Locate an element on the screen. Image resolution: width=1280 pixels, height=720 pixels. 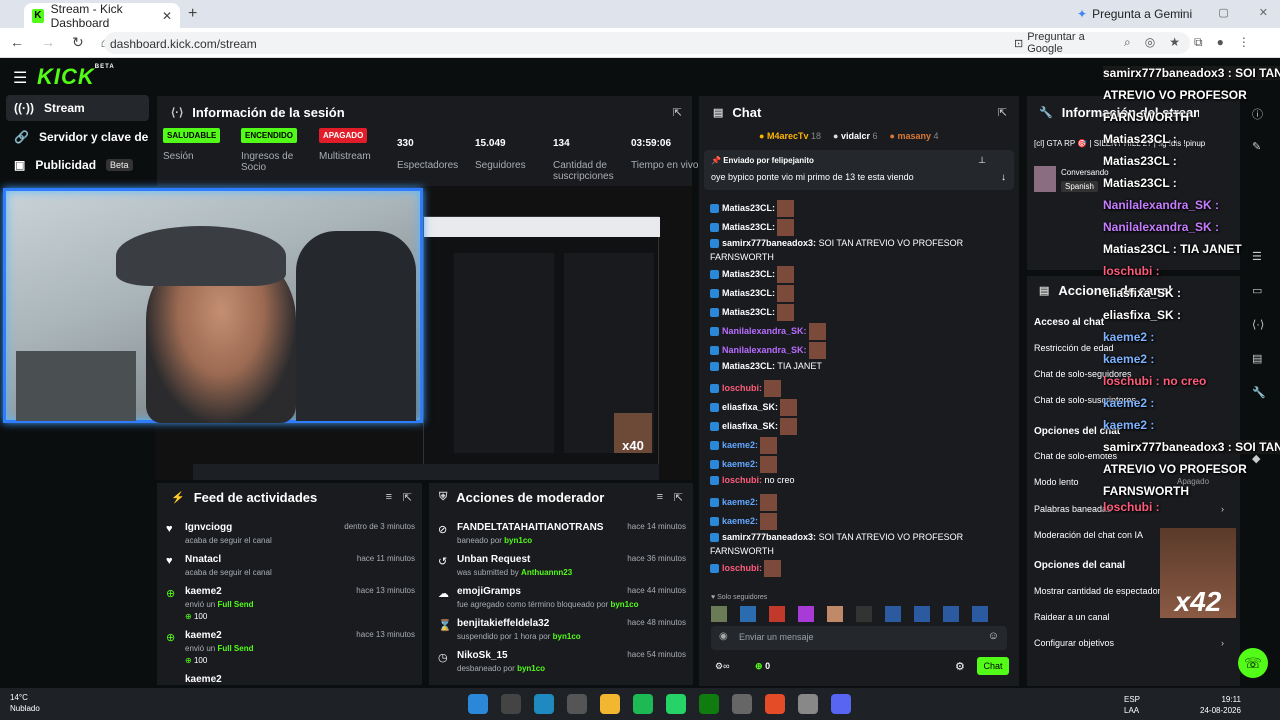
weather-widget: 14°C Nublado is located at coordinates (25, 703).